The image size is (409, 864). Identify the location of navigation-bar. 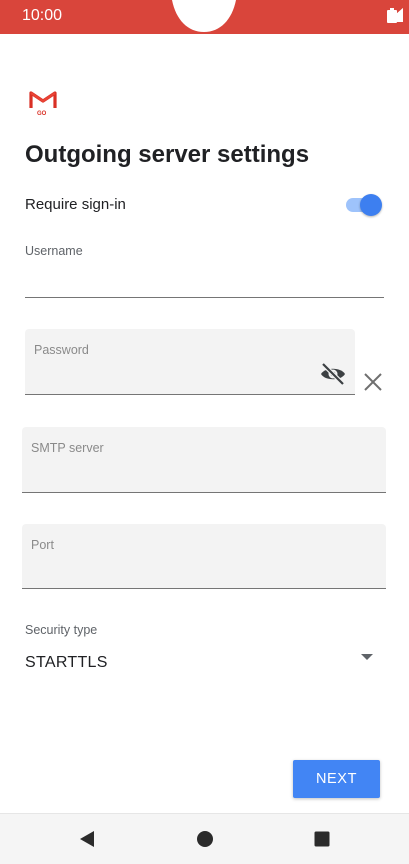
(204, 838).